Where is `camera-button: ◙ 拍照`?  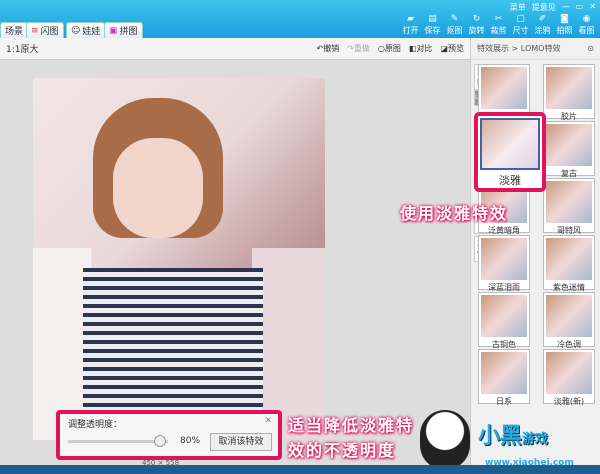
camera-button: ◙ 拍照 is located at coordinates (564, 25).